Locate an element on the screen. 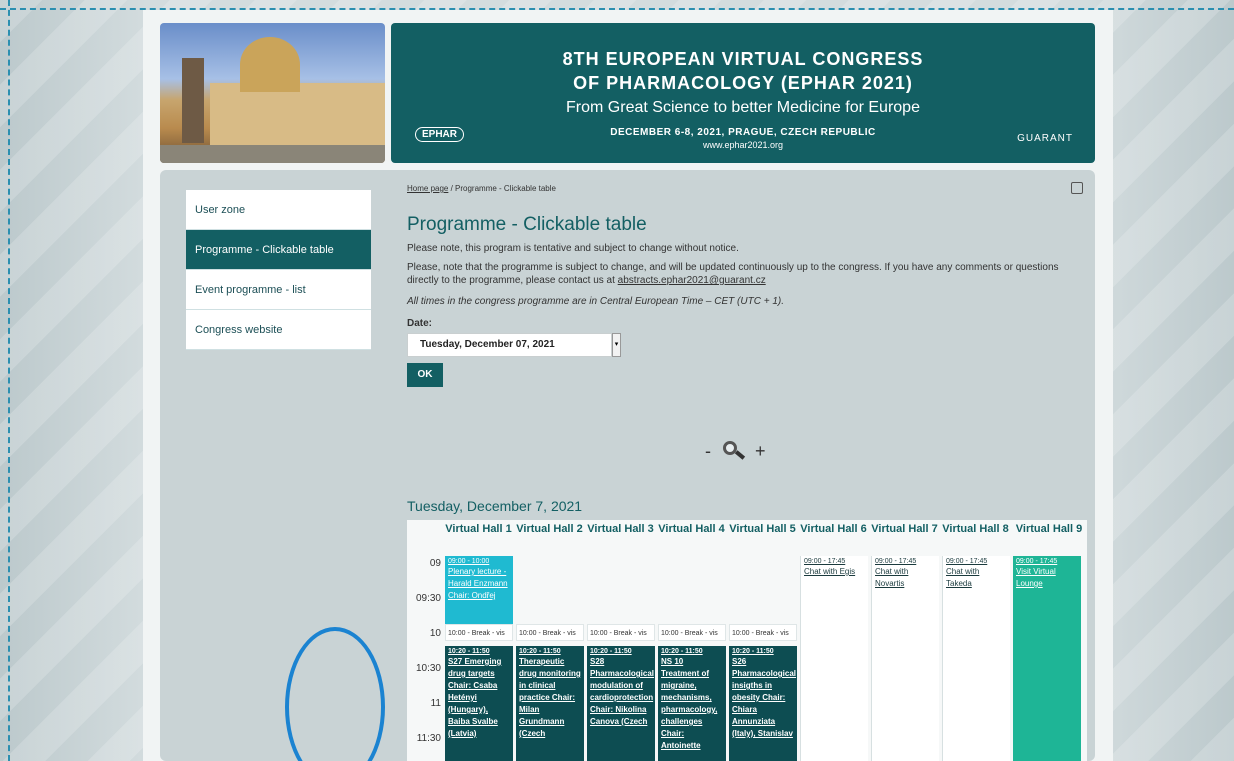 The width and height of the screenshot is (1234, 761). hall-header-4: Virtual Hall 4 is located at coordinates (691, 529).